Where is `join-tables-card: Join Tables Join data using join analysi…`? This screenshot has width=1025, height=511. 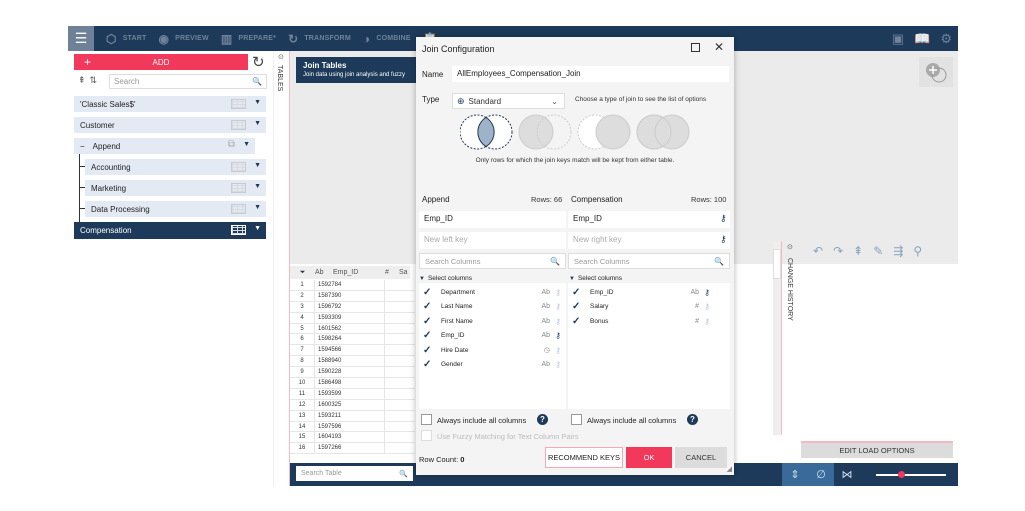 join-tables-card: Join Tables Join data using join analysi… is located at coordinates (356, 70).